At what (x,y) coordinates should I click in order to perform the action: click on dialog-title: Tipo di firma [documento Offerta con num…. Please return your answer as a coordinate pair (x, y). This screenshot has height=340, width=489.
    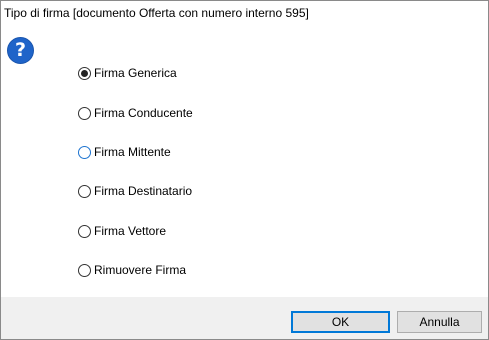
    Looking at the image, I should click on (156, 13).